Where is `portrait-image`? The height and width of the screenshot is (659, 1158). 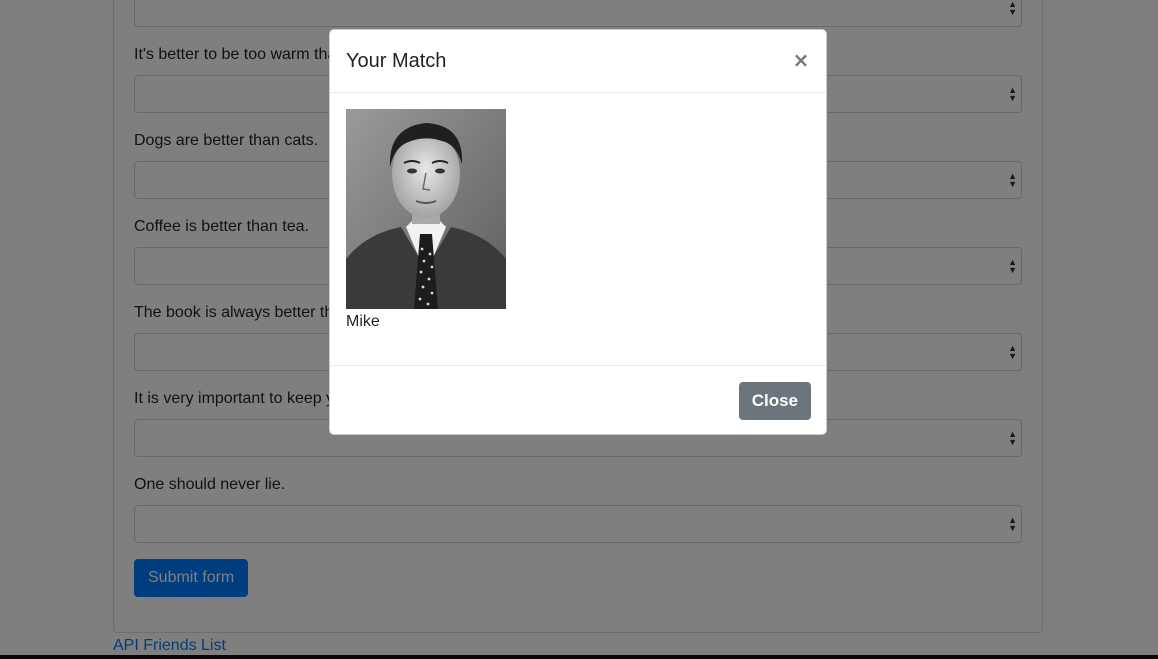
portrait-image is located at coordinates (426, 209).